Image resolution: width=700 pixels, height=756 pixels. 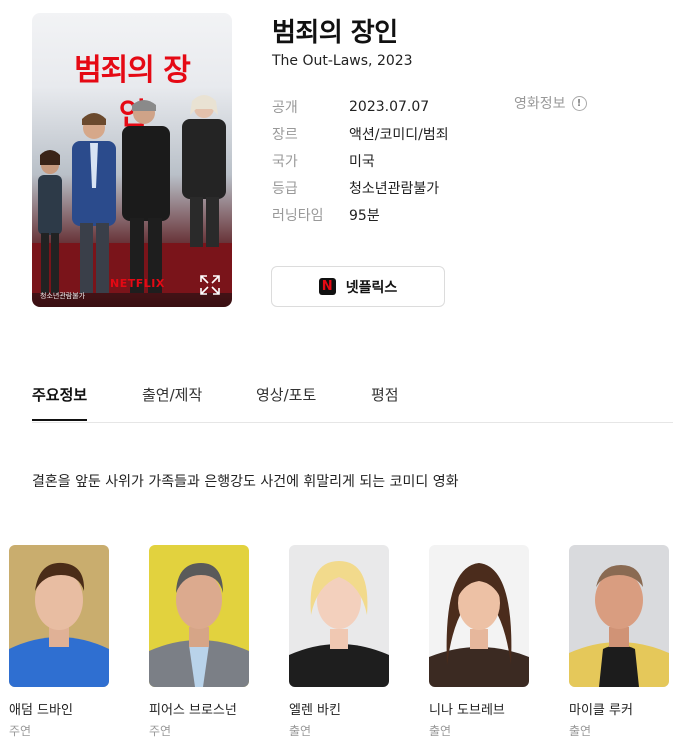 I want to click on meta-label: 국가, so click(x=285, y=161).